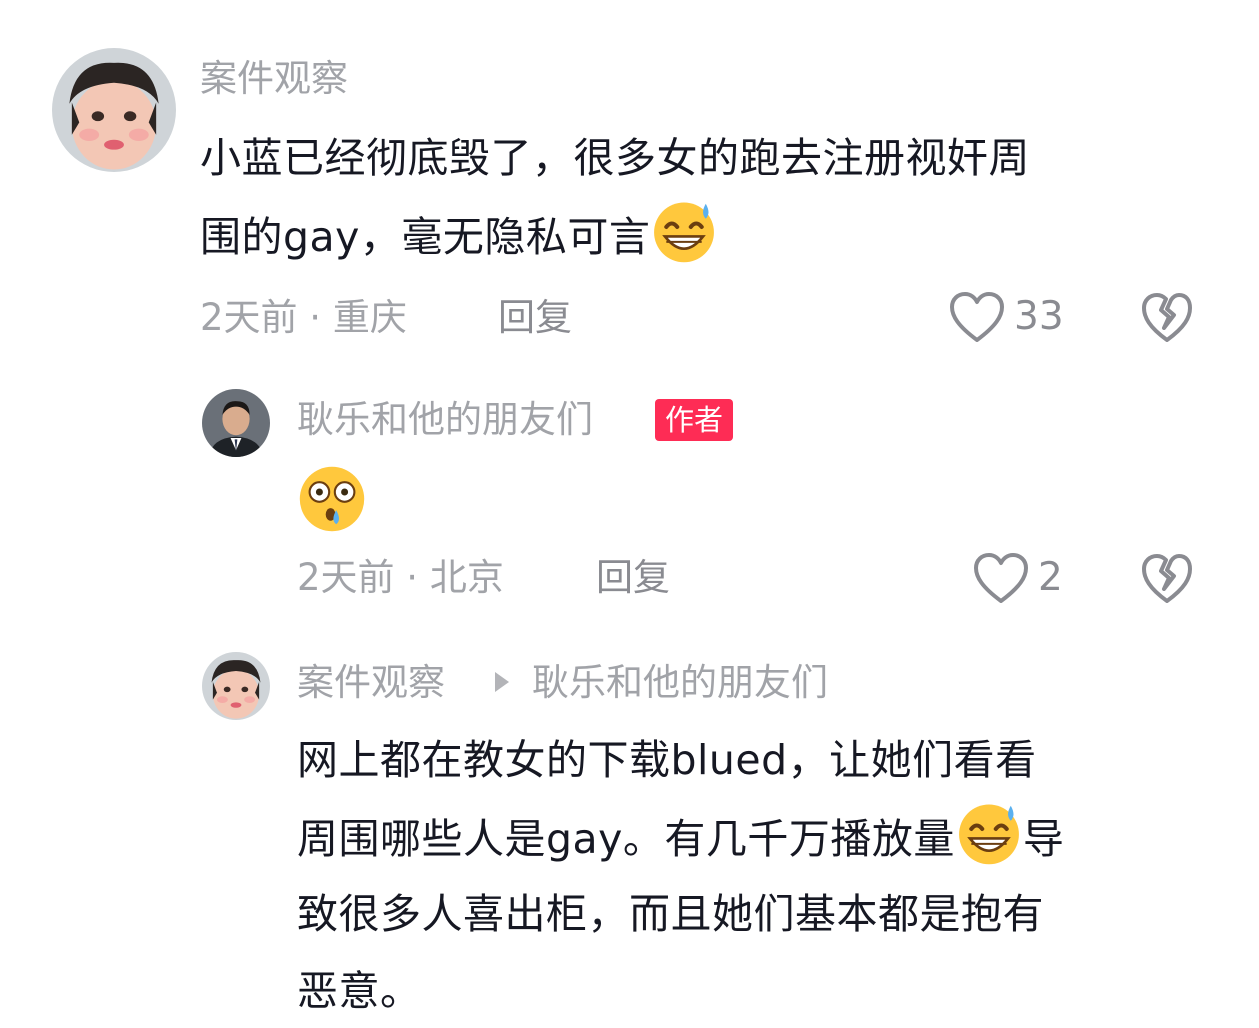  I want to click on comment-line-with-emoji: 周围哪些人是gay。有几千万播放量 导, so click(757, 837).